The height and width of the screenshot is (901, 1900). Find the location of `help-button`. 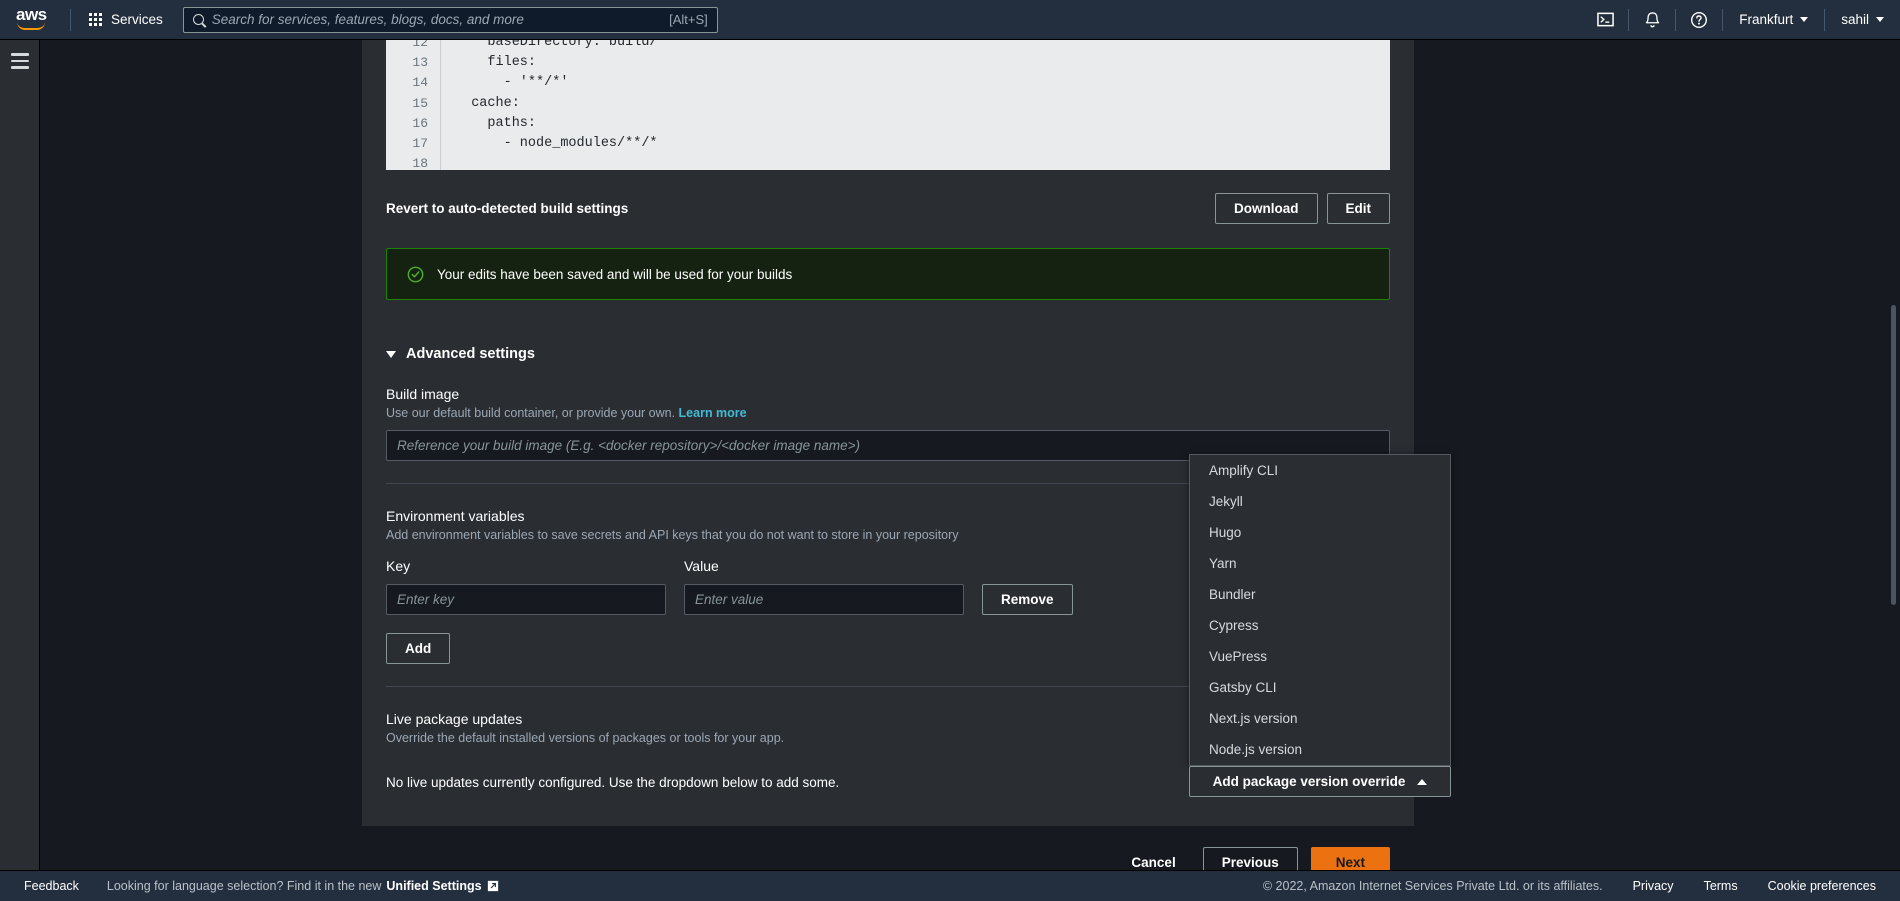

help-button is located at coordinates (1699, 20).